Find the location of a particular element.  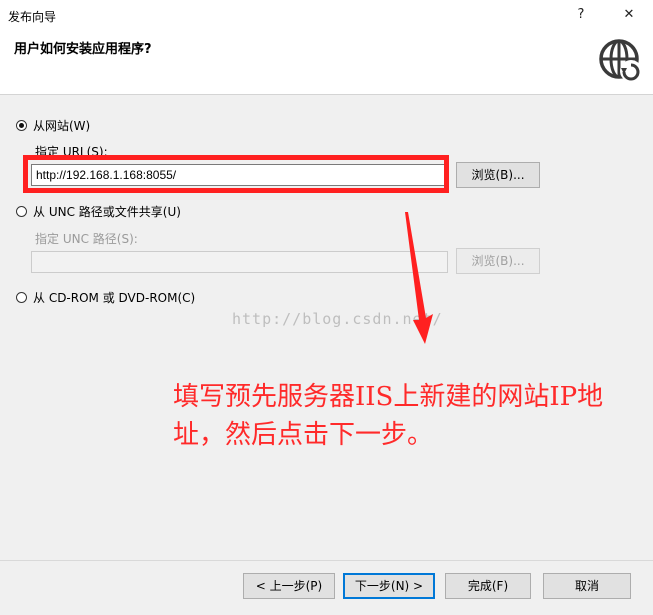

prev-button: < 上一步(P) is located at coordinates (289, 586).